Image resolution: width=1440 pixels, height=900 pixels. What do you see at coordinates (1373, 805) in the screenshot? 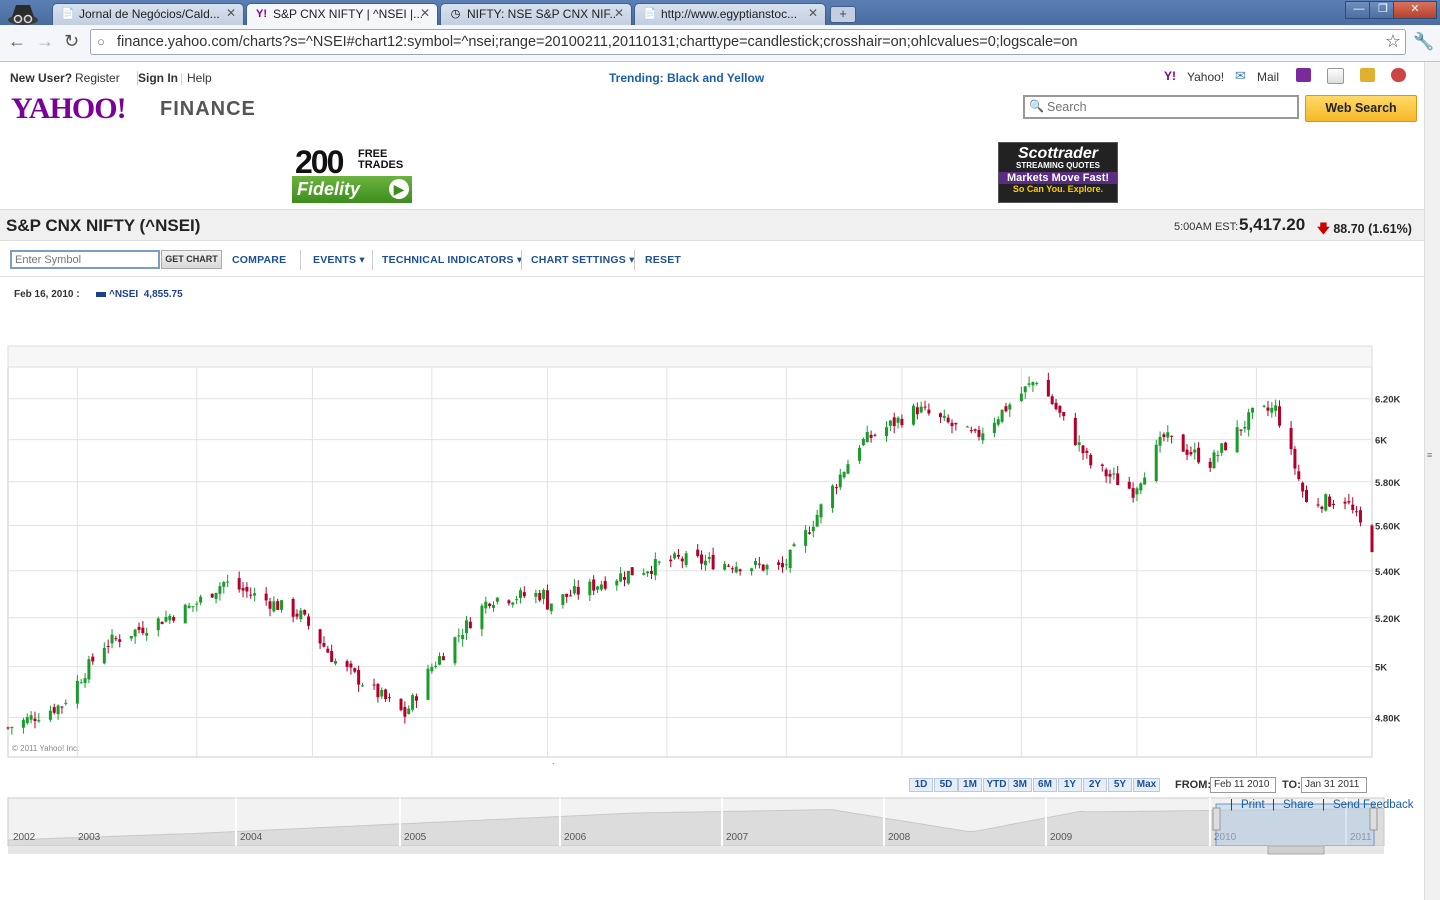
I see `send-feedback-link: Send Feedback` at bounding box center [1373, 805].